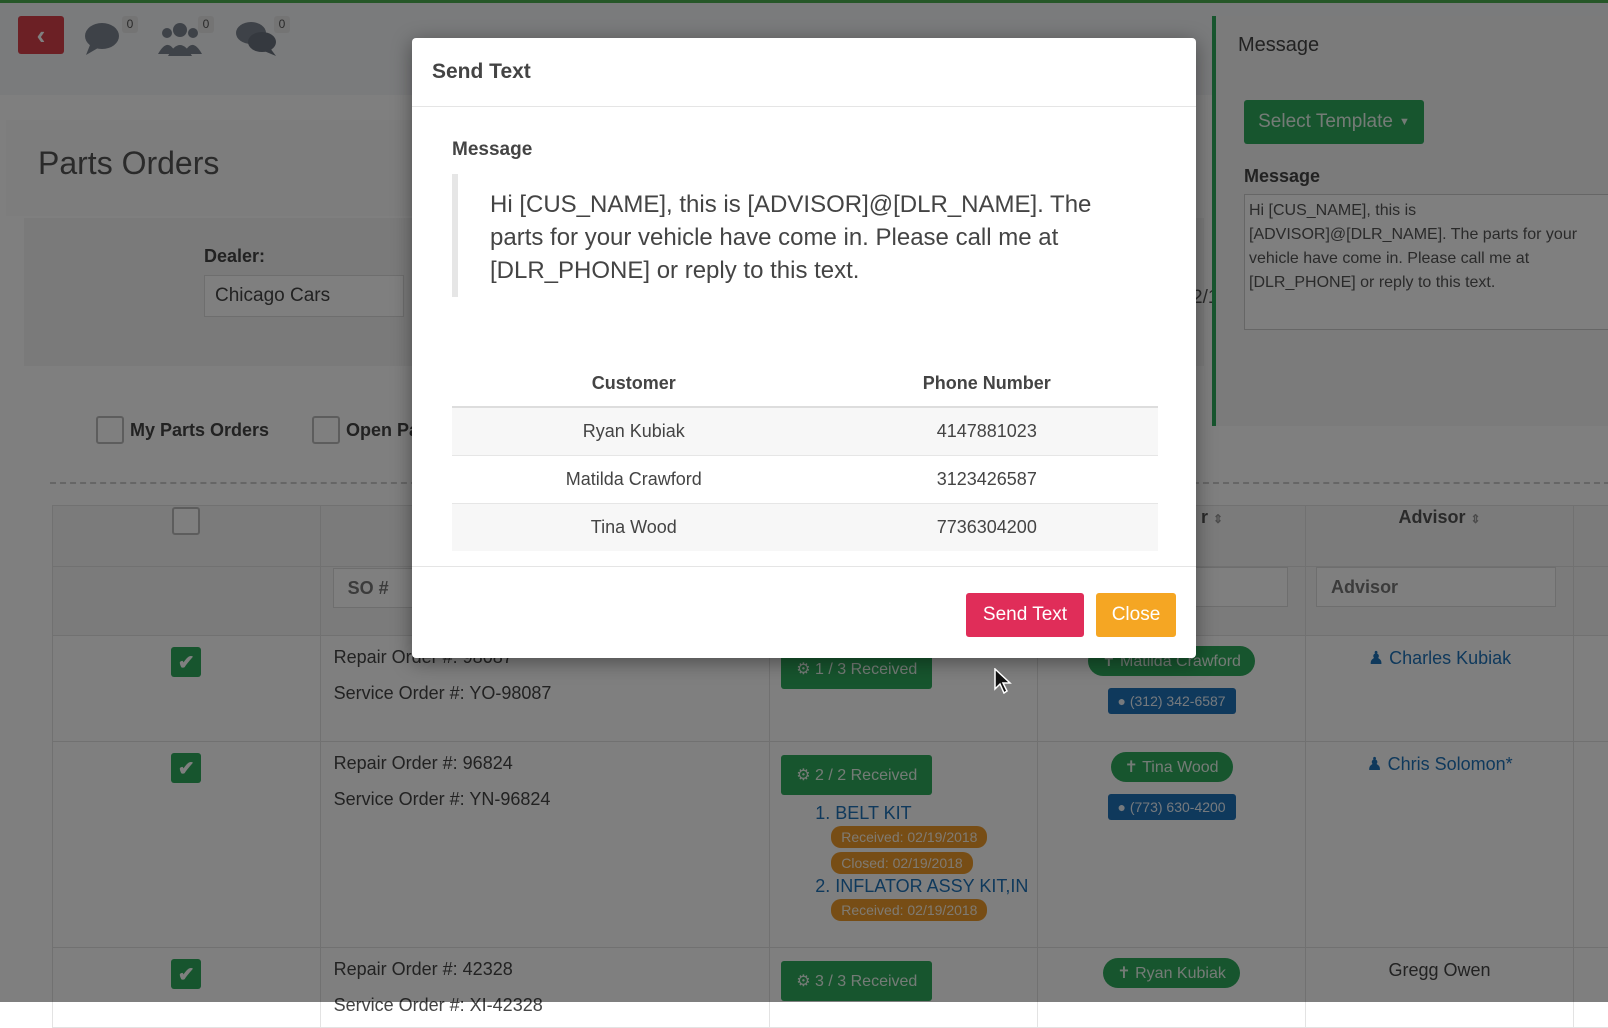  Describe the element at coordinates (1003, 683) in the screenshot. I see `mouse-cursor-icon` at that location.